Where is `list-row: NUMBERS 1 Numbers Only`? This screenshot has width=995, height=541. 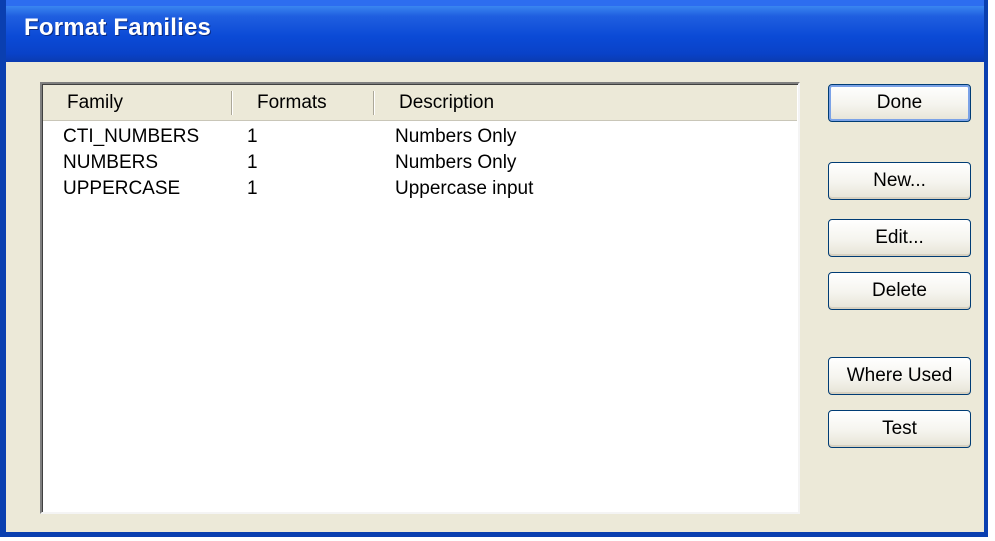
list-row: NUMBERS 1 Numbers Only is located at coordinates (420, 163).